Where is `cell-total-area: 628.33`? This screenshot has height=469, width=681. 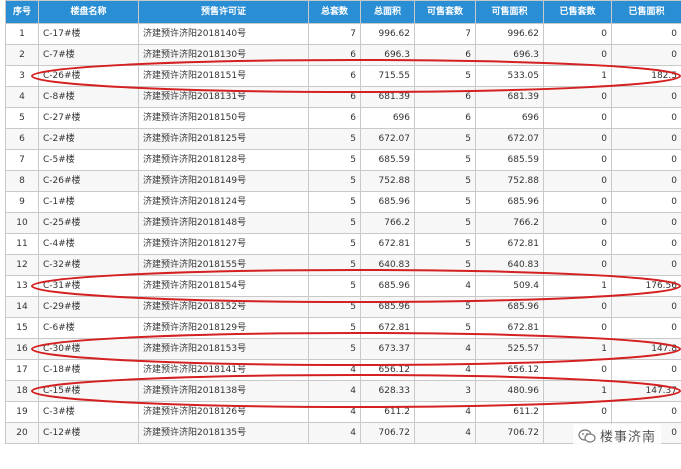 cell-total-area: 628.33 is located at coordinates (387, 391).